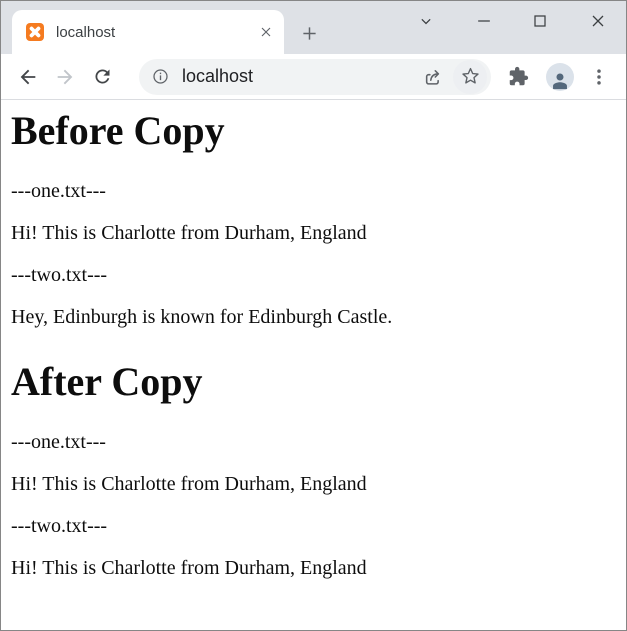 This screenshot has width=627, height=631. What do you see at coordinates (28, 77) in the screenshot?
I see `back-button` at bounding box center [28, 77].